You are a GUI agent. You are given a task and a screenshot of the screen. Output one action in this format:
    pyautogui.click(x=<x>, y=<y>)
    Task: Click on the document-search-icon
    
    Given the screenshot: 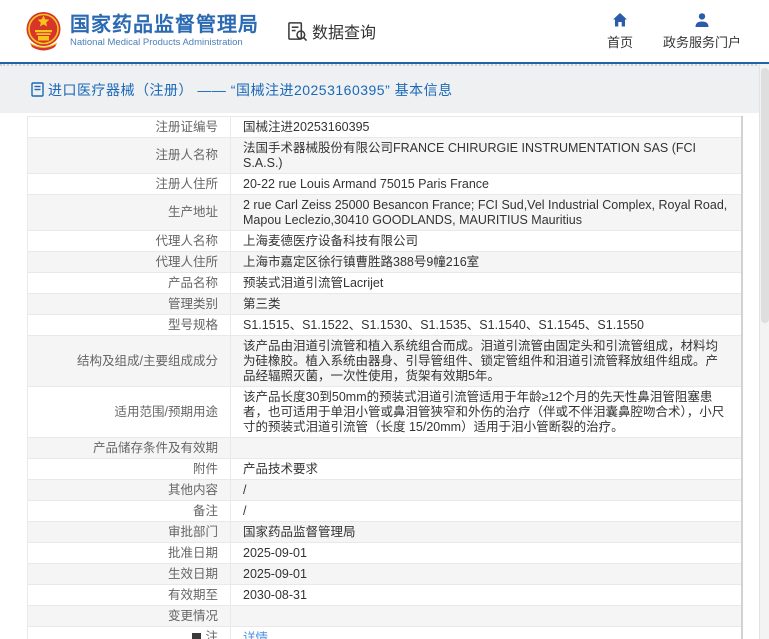 What is the action you would take?
    pyautogui.click(x=298, y=31)
    